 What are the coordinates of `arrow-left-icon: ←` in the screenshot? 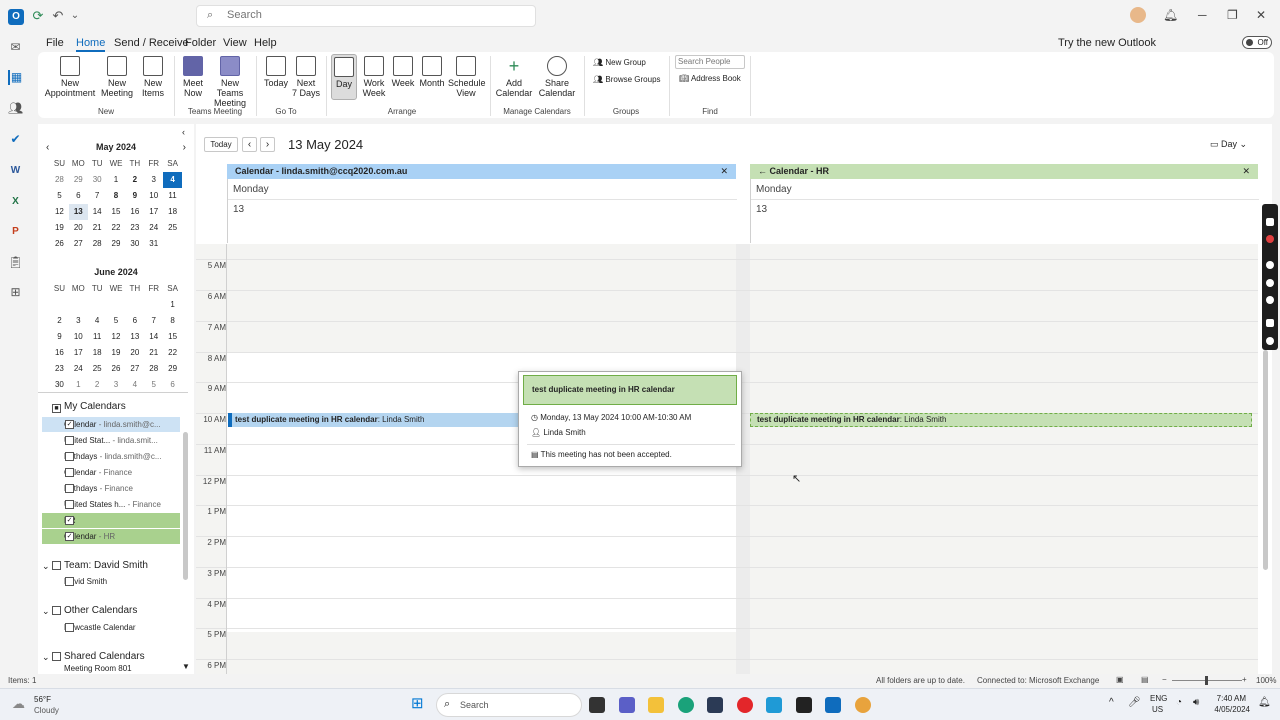 It's located at (764, 171).